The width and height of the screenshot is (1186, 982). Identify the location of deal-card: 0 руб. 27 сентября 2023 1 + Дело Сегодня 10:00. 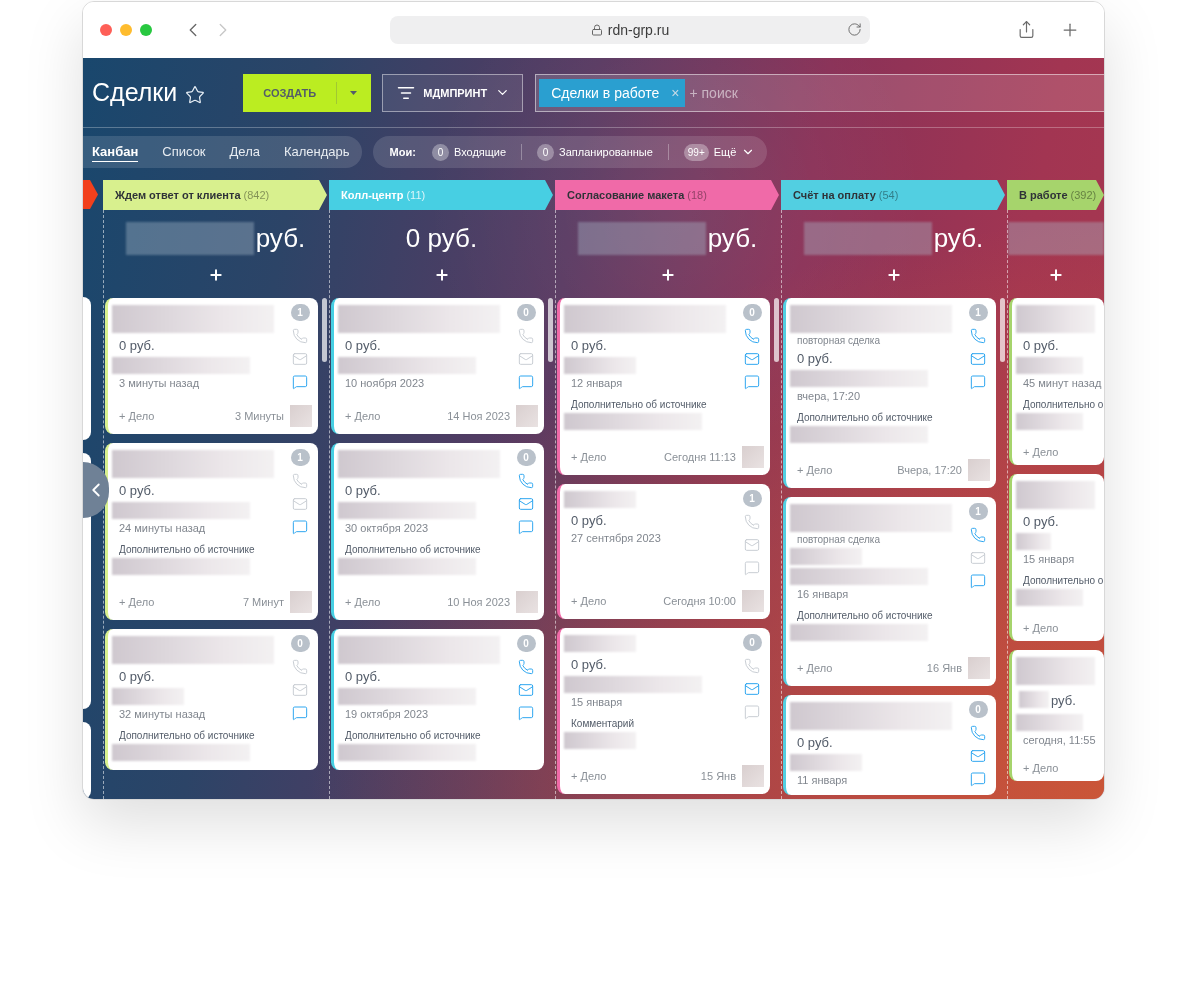
(663, 551).